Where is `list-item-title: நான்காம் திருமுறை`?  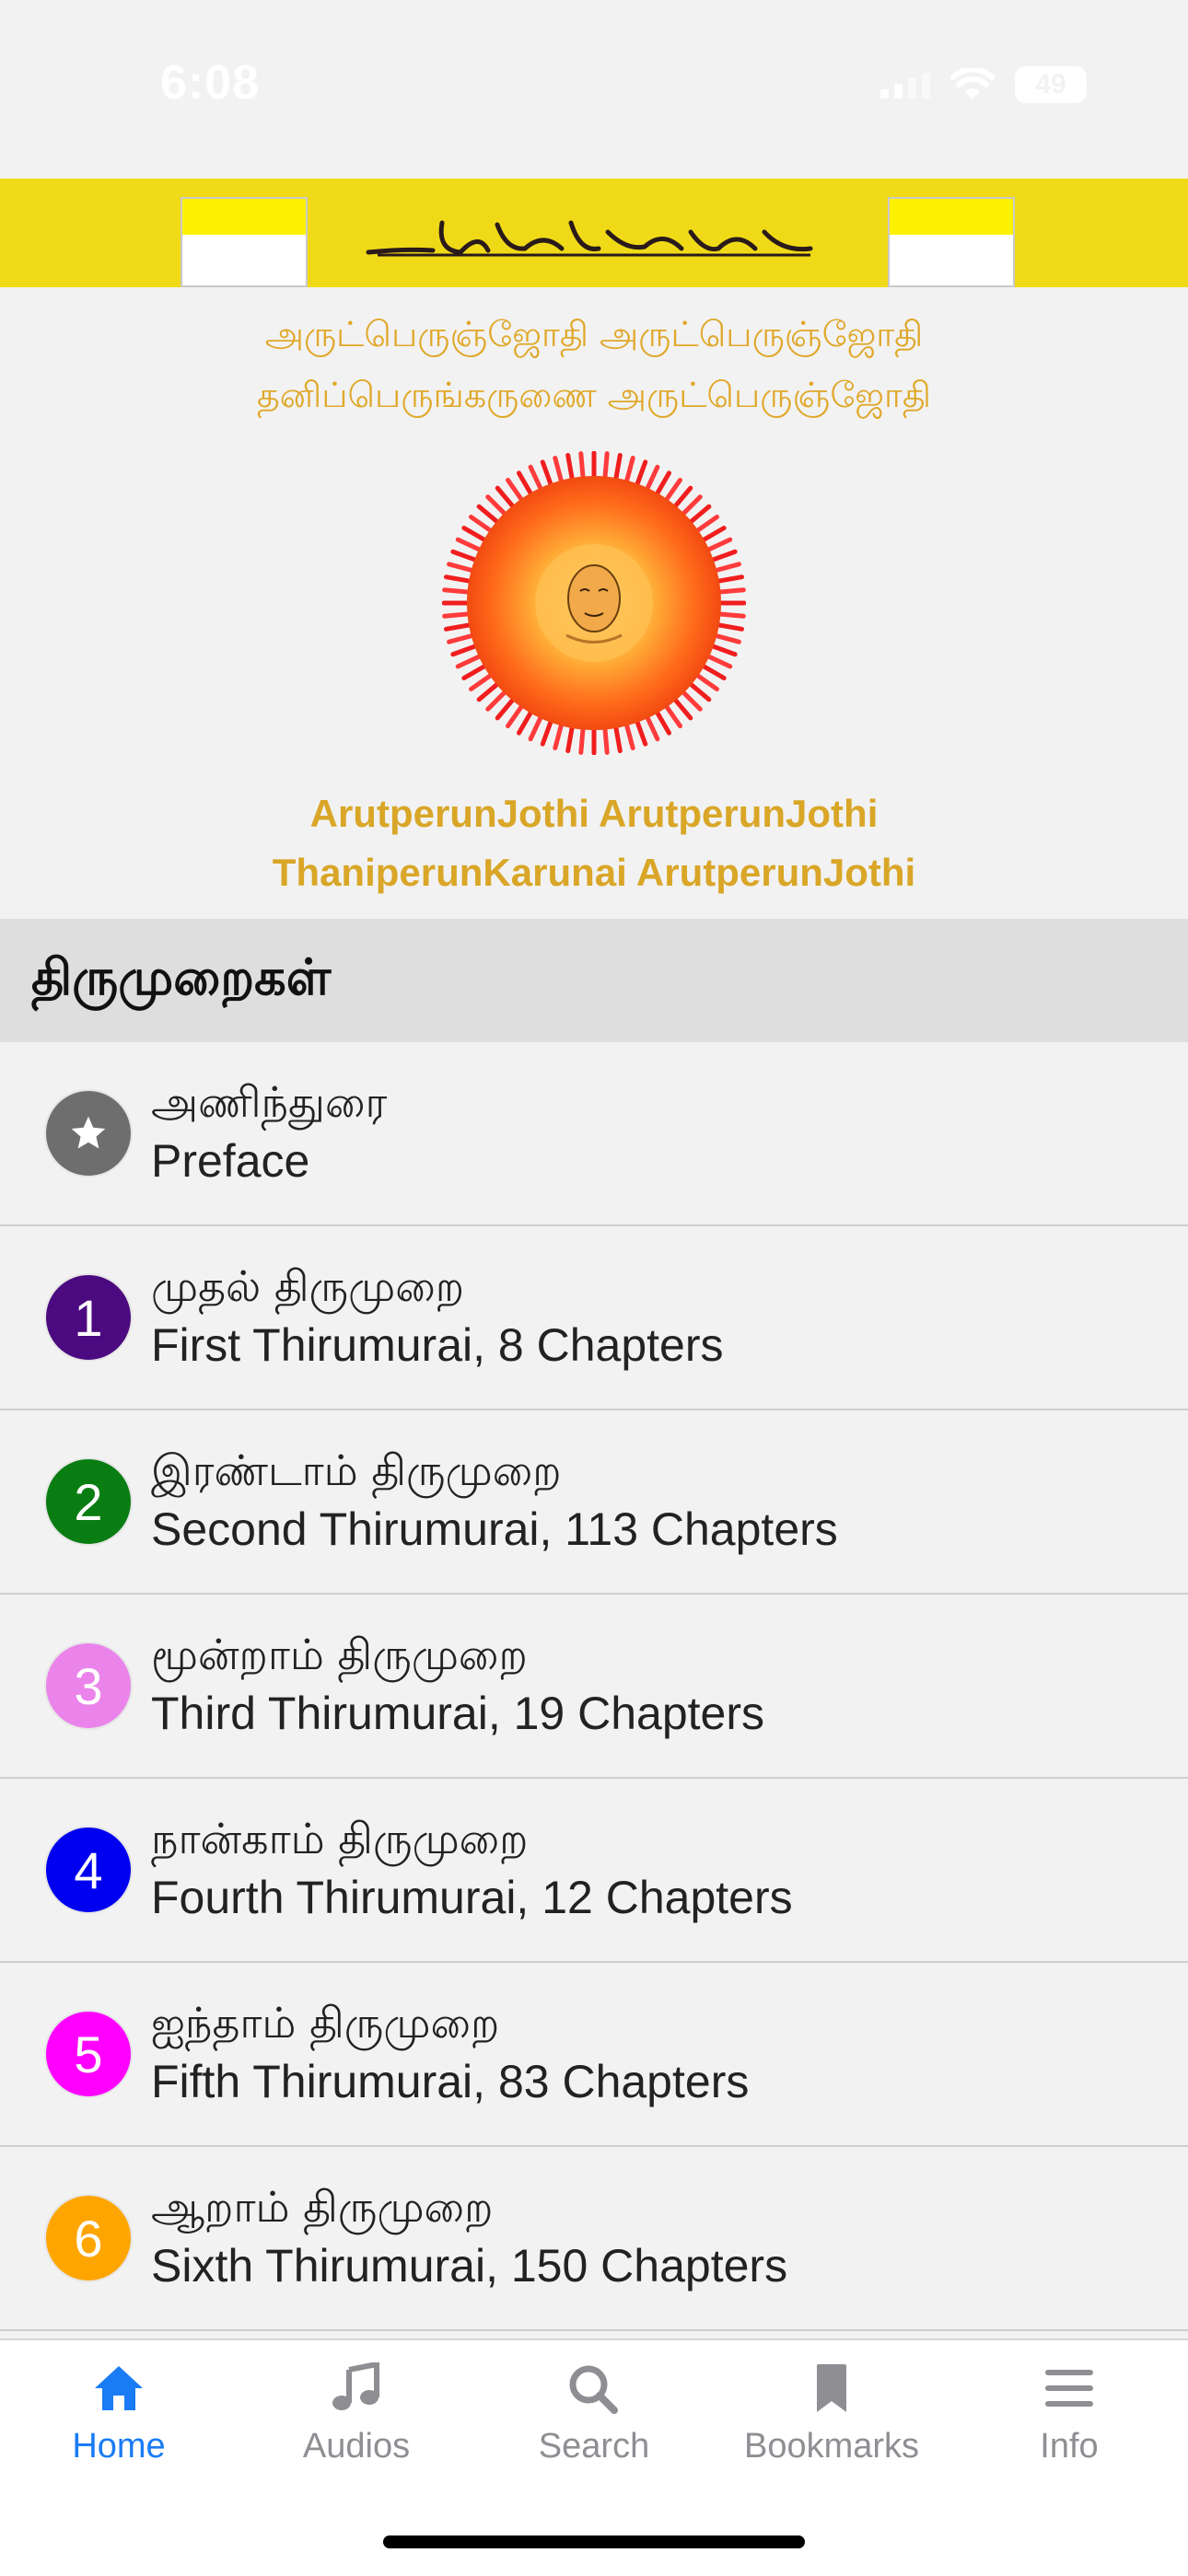 list-item-title: நான்காம் திருமுறை is located at coordinates (340, 1838).